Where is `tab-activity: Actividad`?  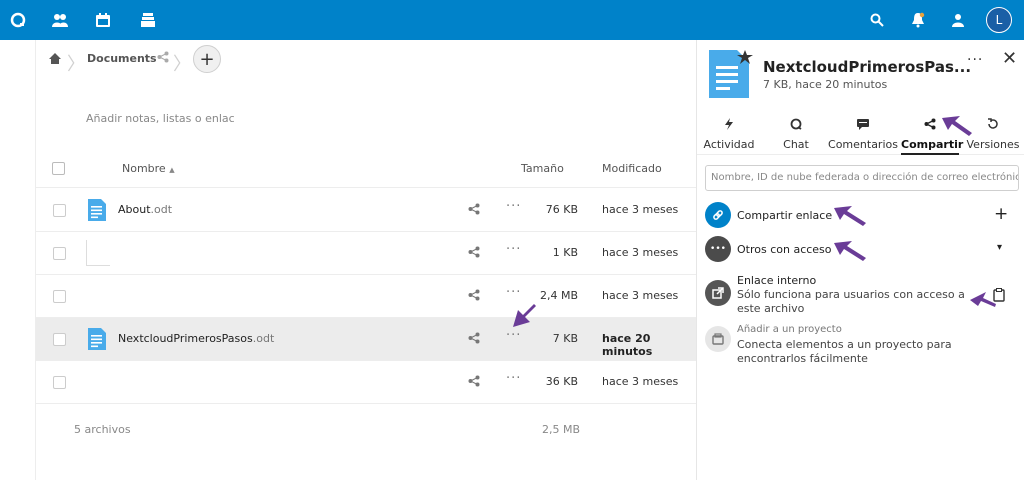 tab-activity: Actividad is located at coordinates (729, 135).